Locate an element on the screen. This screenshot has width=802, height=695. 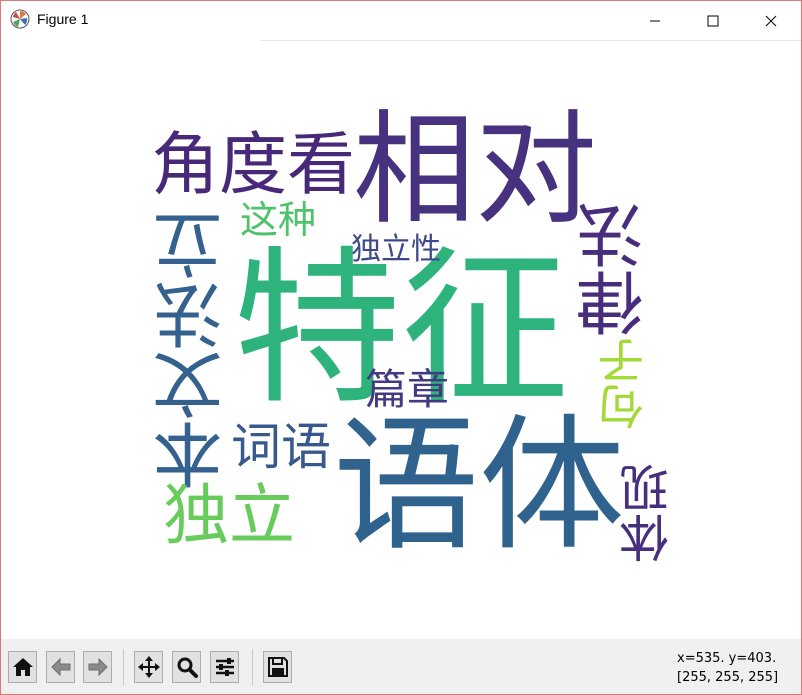
pan-move-icon is located at coordinates (148, 667).